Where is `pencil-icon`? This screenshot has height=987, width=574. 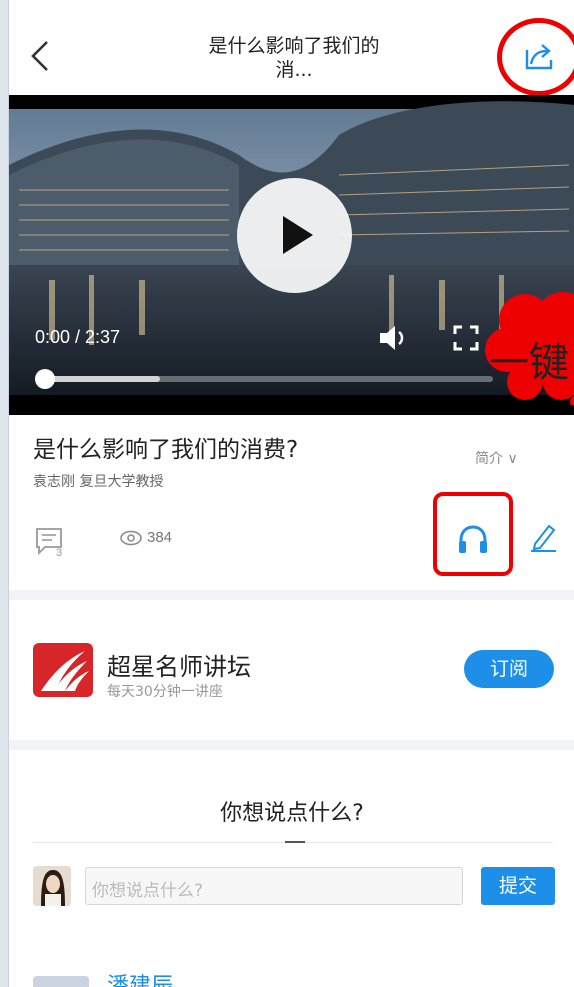 pencil-icon is located at coordinates (543, 538).